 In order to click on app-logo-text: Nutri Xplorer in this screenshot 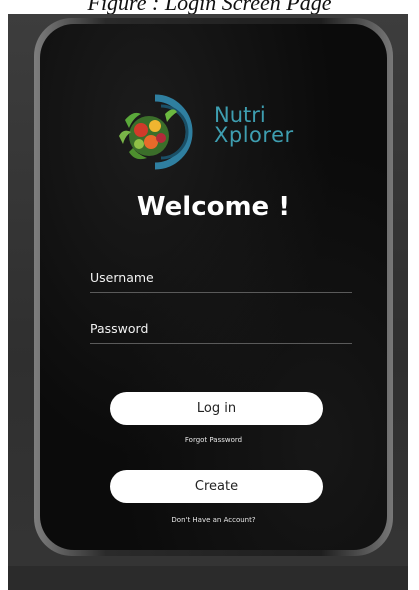, I will do `click(254, 125)`.